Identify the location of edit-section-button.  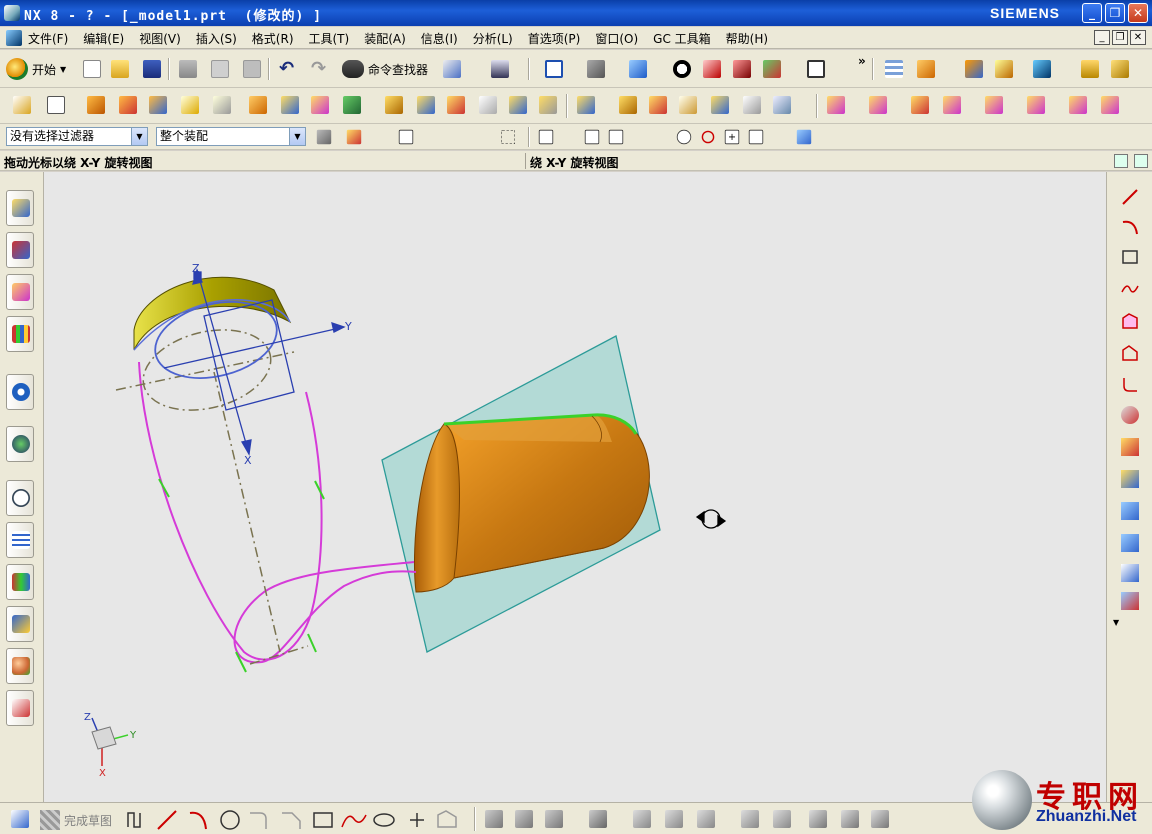
(742, 69).